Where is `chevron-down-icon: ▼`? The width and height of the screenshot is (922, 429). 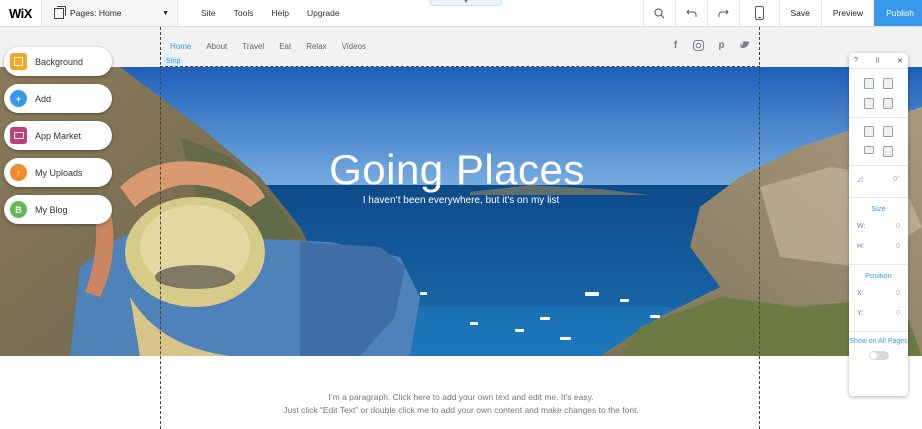
chevron-down-icon: ▼ is located at coordinates (165, 13).